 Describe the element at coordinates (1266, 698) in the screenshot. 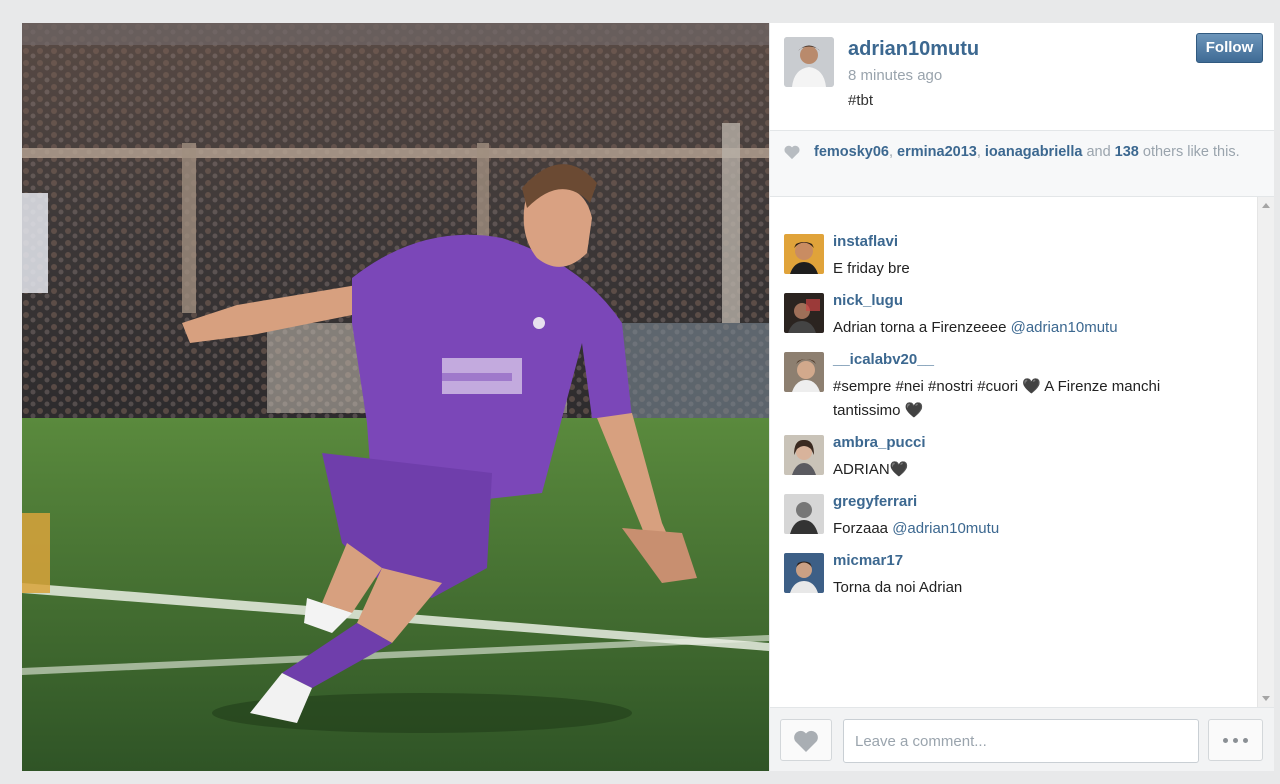

I see `scroll-down-arrow-icon` at that location.